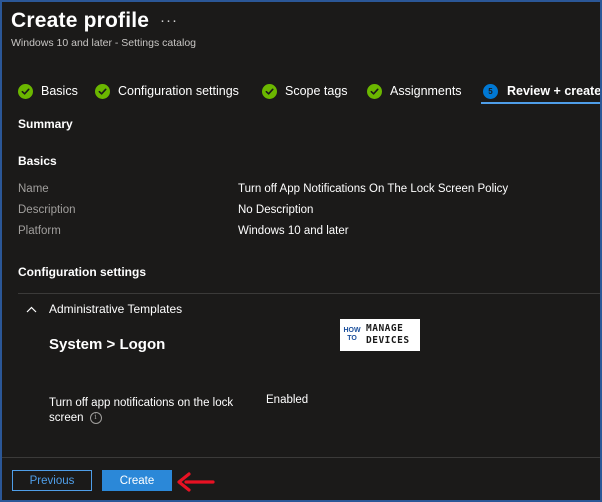 This screenshot has height=502, width=602. Describe the element at coordinates (116, 309) in the screenshot. I see `group-label: Administrative Templates` at that location.